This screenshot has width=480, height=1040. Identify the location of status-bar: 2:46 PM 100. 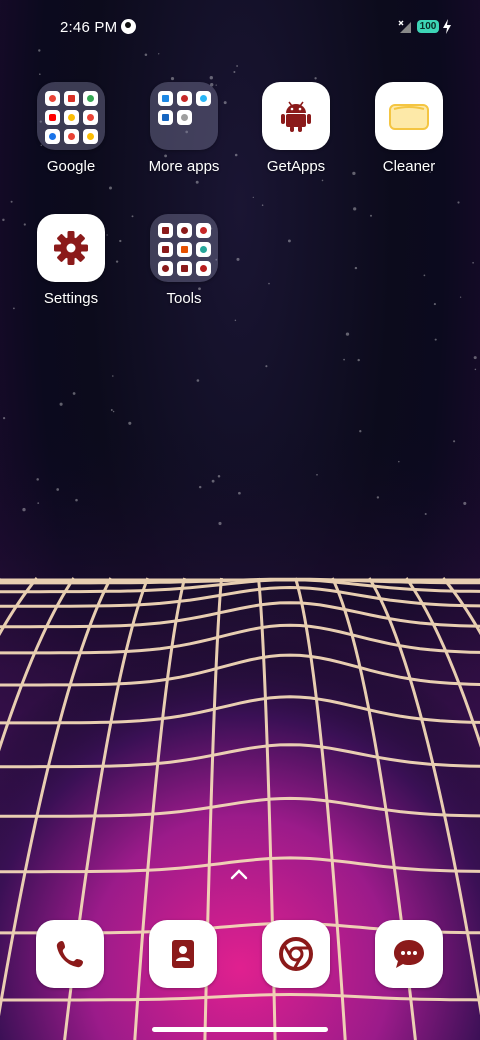
(240, 28).